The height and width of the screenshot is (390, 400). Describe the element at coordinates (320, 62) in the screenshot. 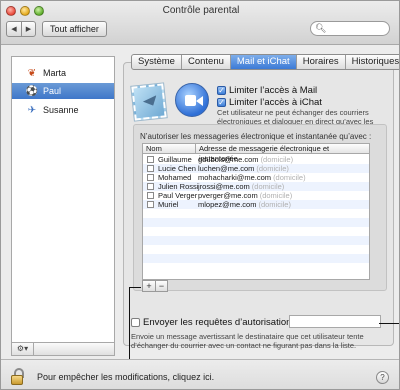

I see `tab-schedules: Horaires` at that location.